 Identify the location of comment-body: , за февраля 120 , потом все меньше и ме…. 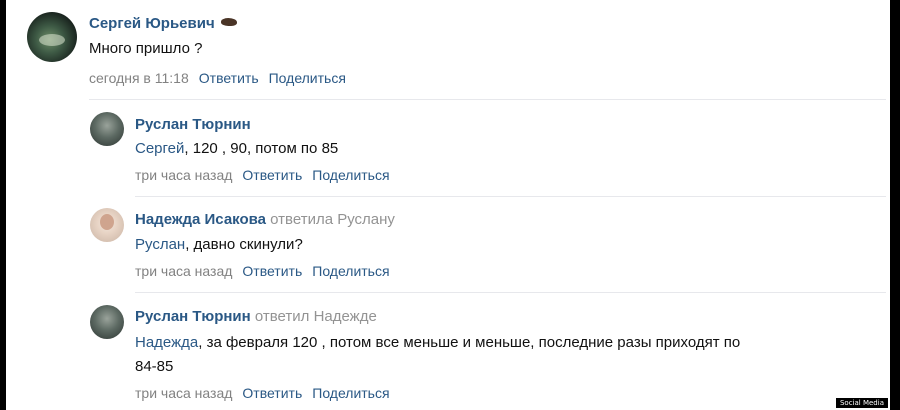
(469, 342).